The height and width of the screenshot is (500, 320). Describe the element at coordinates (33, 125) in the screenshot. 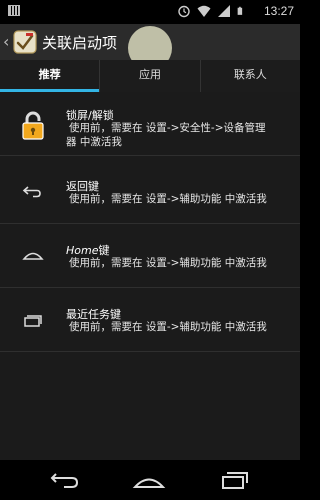

I see `padlock-icon` at that location.